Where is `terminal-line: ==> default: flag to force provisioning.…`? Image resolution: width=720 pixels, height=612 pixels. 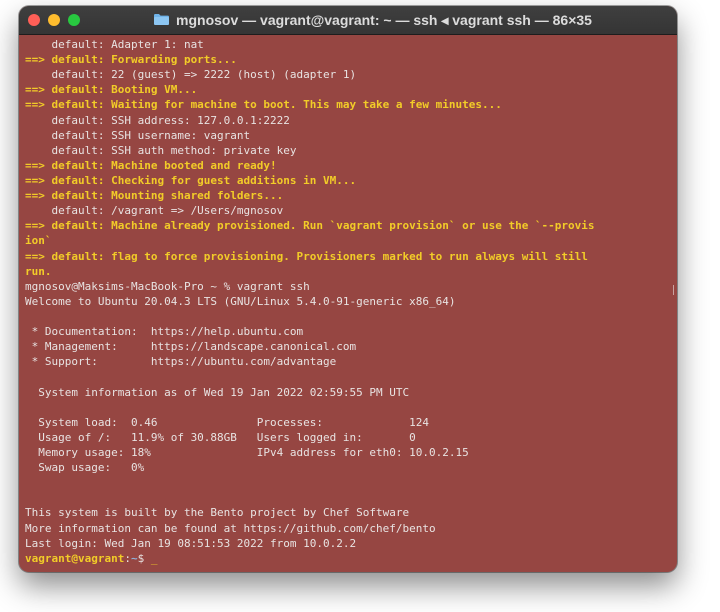
terminal-line: ==> default: flag to force provisioning.… is located at coordinates (306, 256).